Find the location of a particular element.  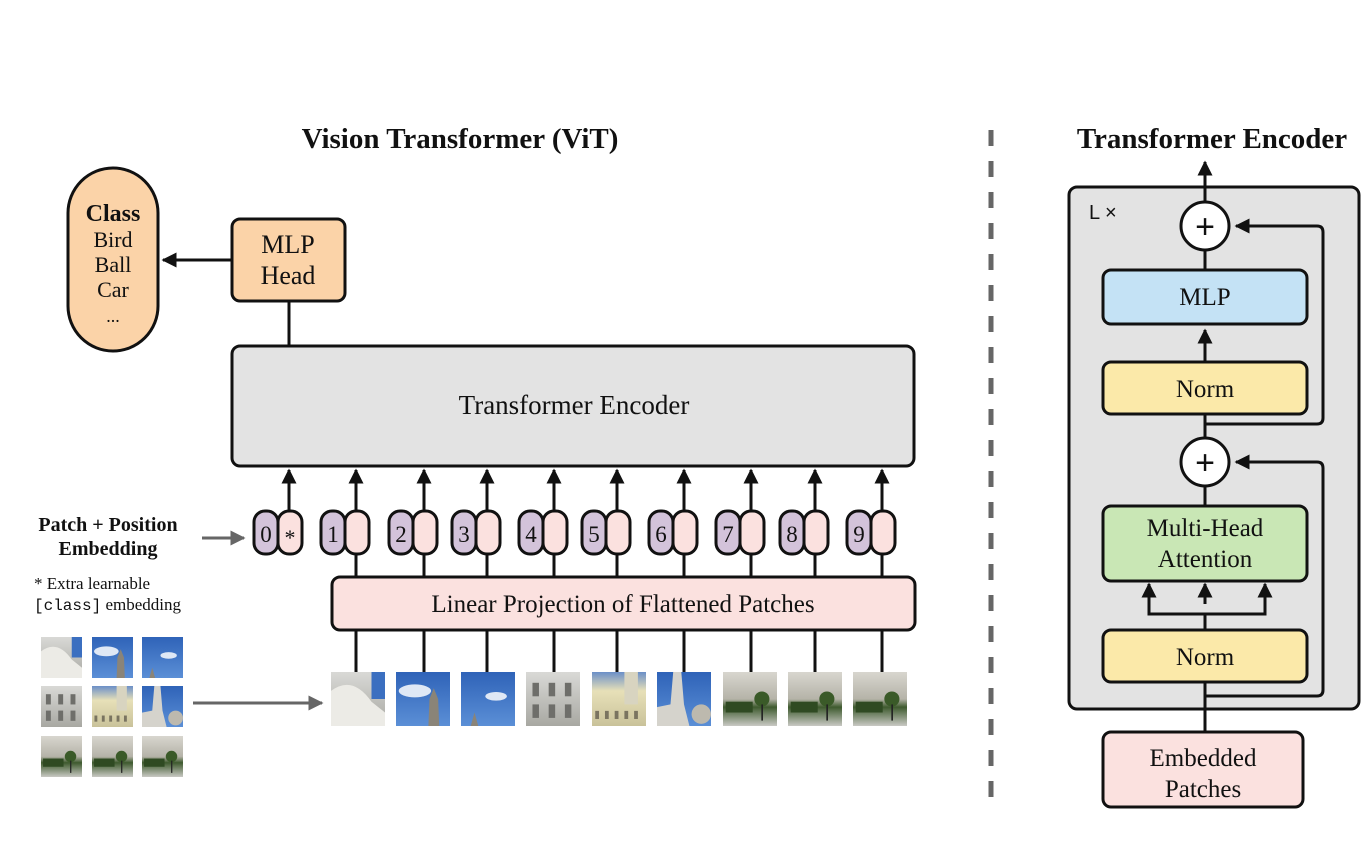

norm-bottom-box: Norm is located at coordinates (1205, 656).